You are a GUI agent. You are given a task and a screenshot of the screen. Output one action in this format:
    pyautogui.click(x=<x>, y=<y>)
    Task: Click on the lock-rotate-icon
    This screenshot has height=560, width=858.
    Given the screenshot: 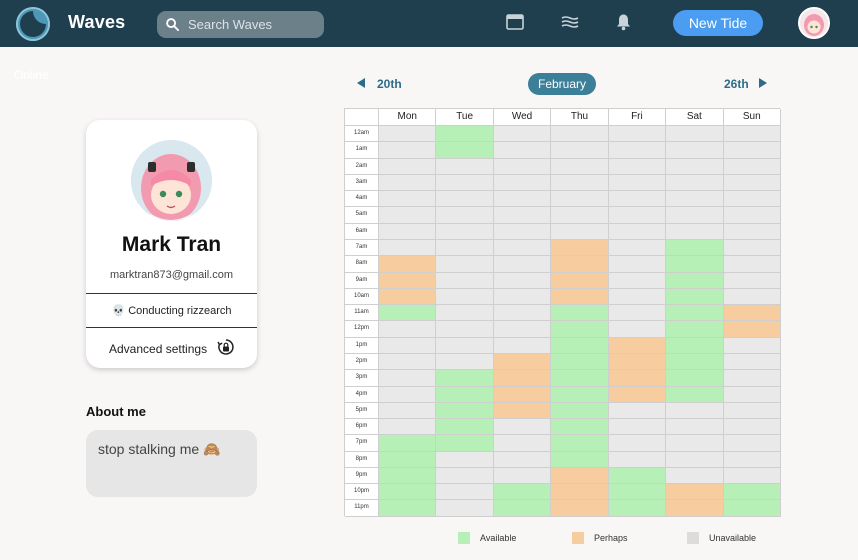 What is the action you would take?
    pyautogui.click(x=226, y=347)
    